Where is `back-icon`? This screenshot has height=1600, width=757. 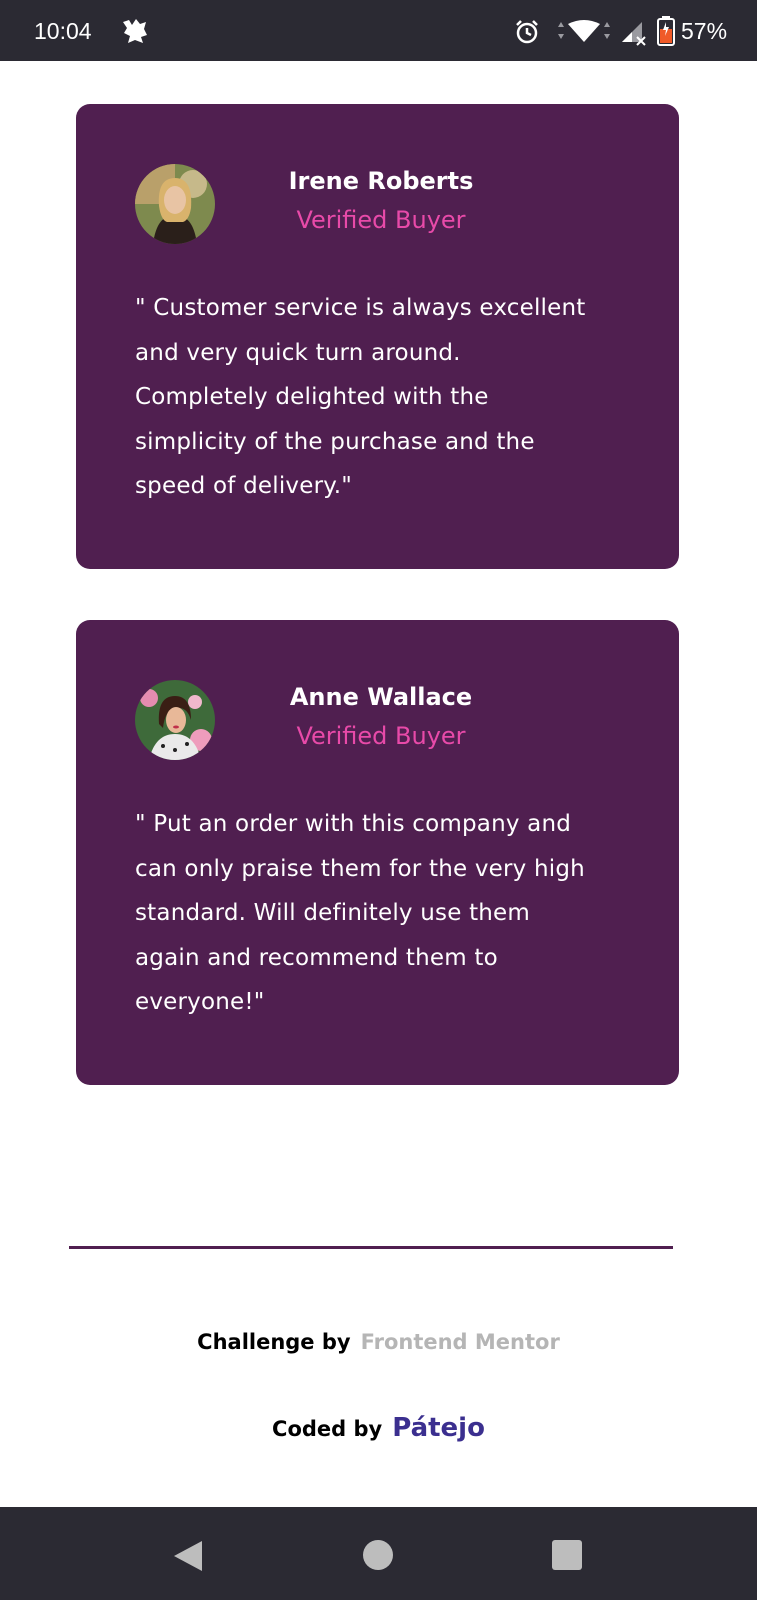
back-icon is located at coordinates (188, 1558).